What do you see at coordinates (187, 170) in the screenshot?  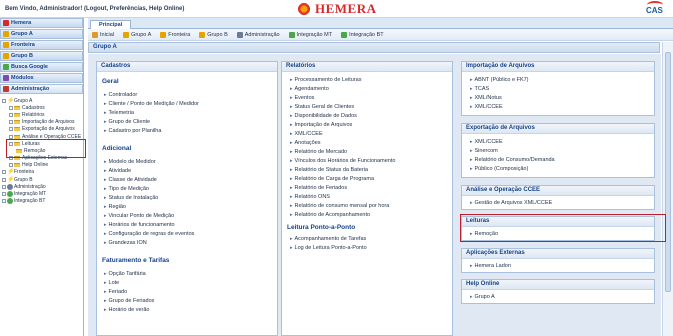 I see `link-atividade: ▸ Atividade` at bounding box center [187, 170].